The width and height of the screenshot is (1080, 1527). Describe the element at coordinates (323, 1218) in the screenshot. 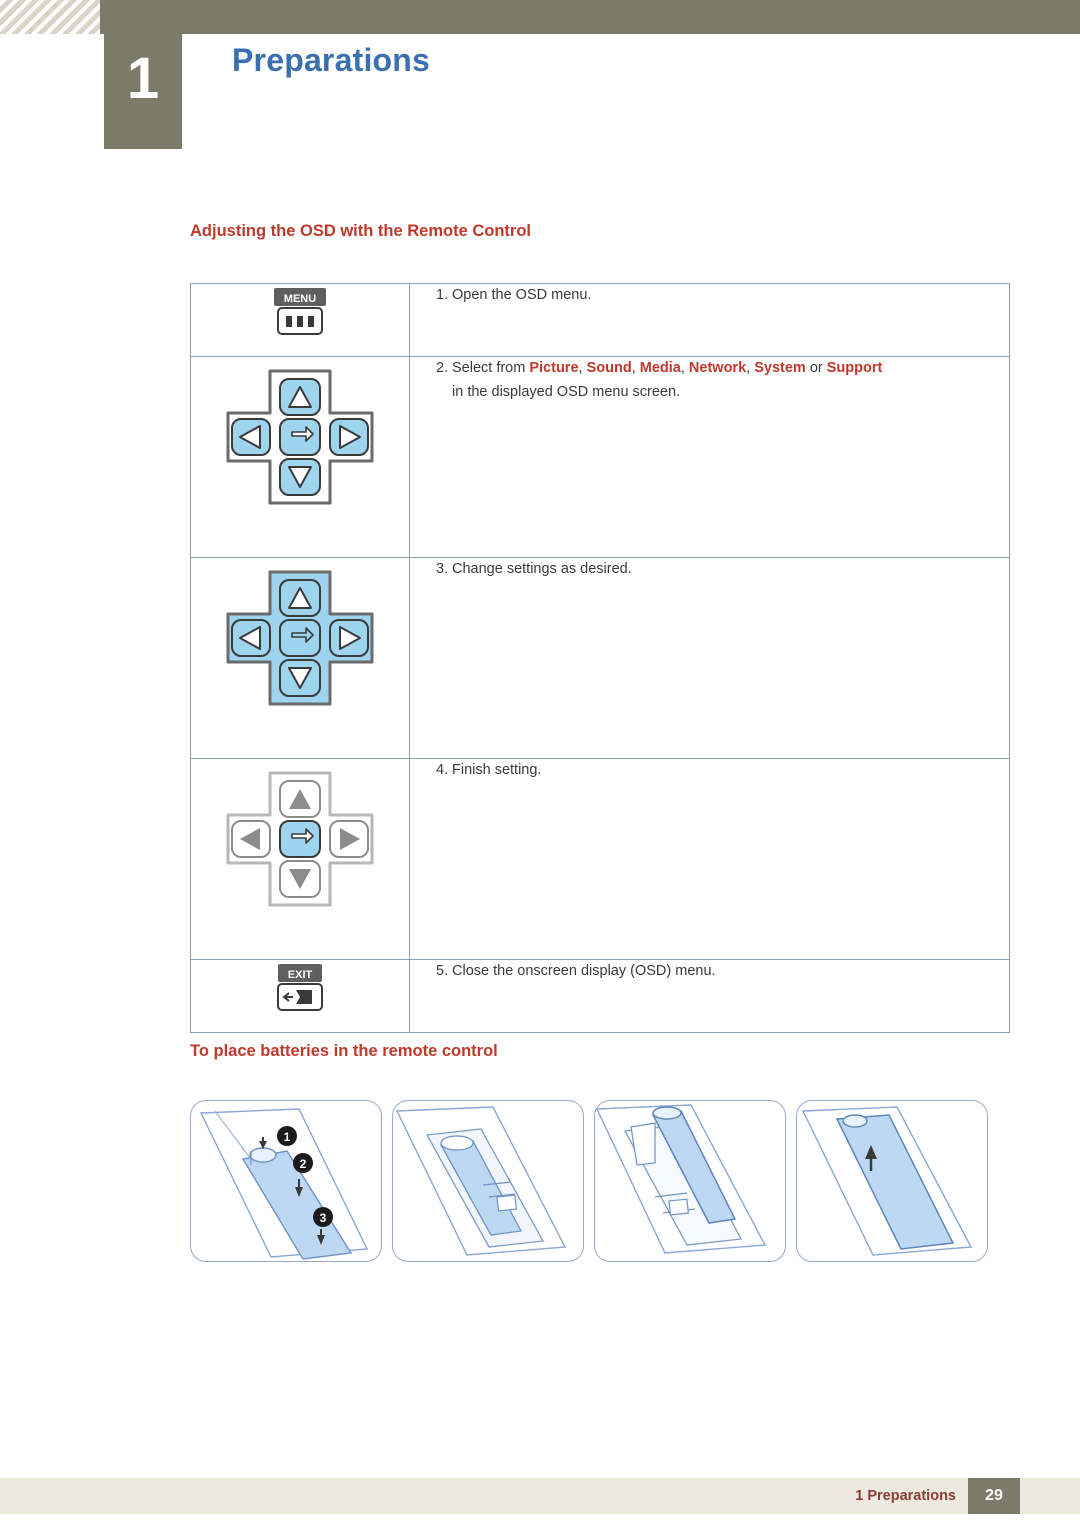

I see `svg-text: 3` at that location.